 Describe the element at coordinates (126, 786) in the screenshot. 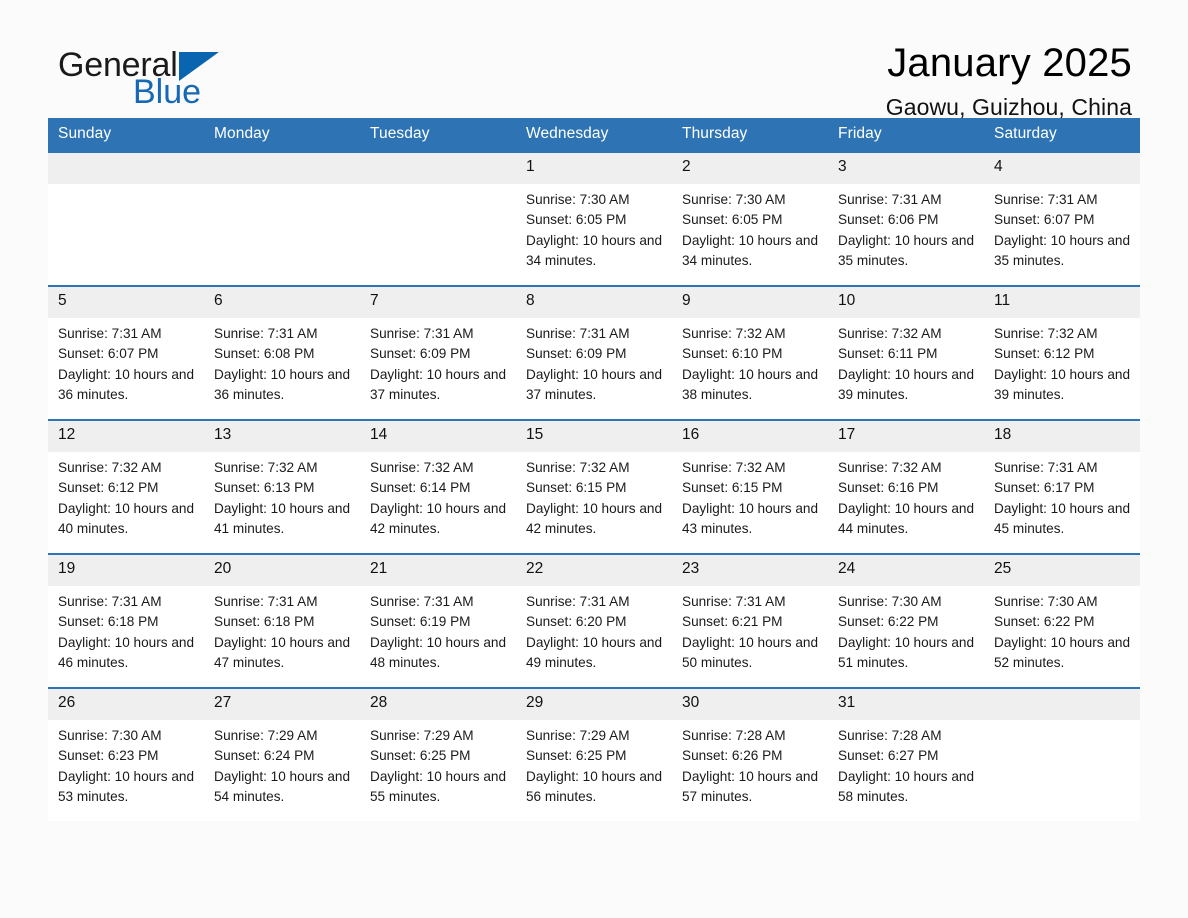

I see `daylight-text: Daylight: 10 hours and 53 minutes.` at that location.